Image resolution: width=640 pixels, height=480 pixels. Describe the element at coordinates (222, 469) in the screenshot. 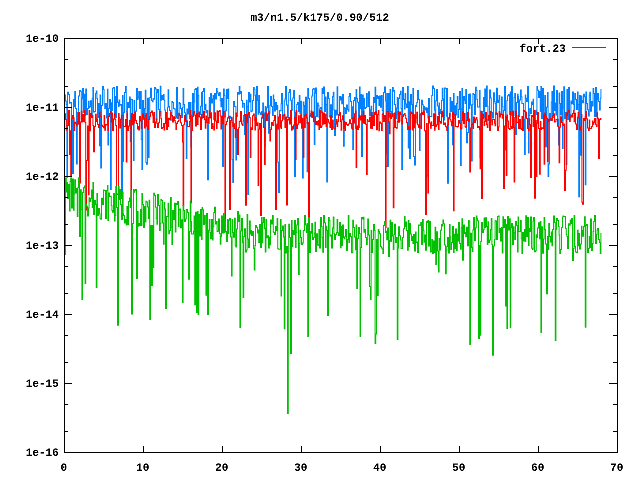

I see `axis-tick-label: 20` at that location.